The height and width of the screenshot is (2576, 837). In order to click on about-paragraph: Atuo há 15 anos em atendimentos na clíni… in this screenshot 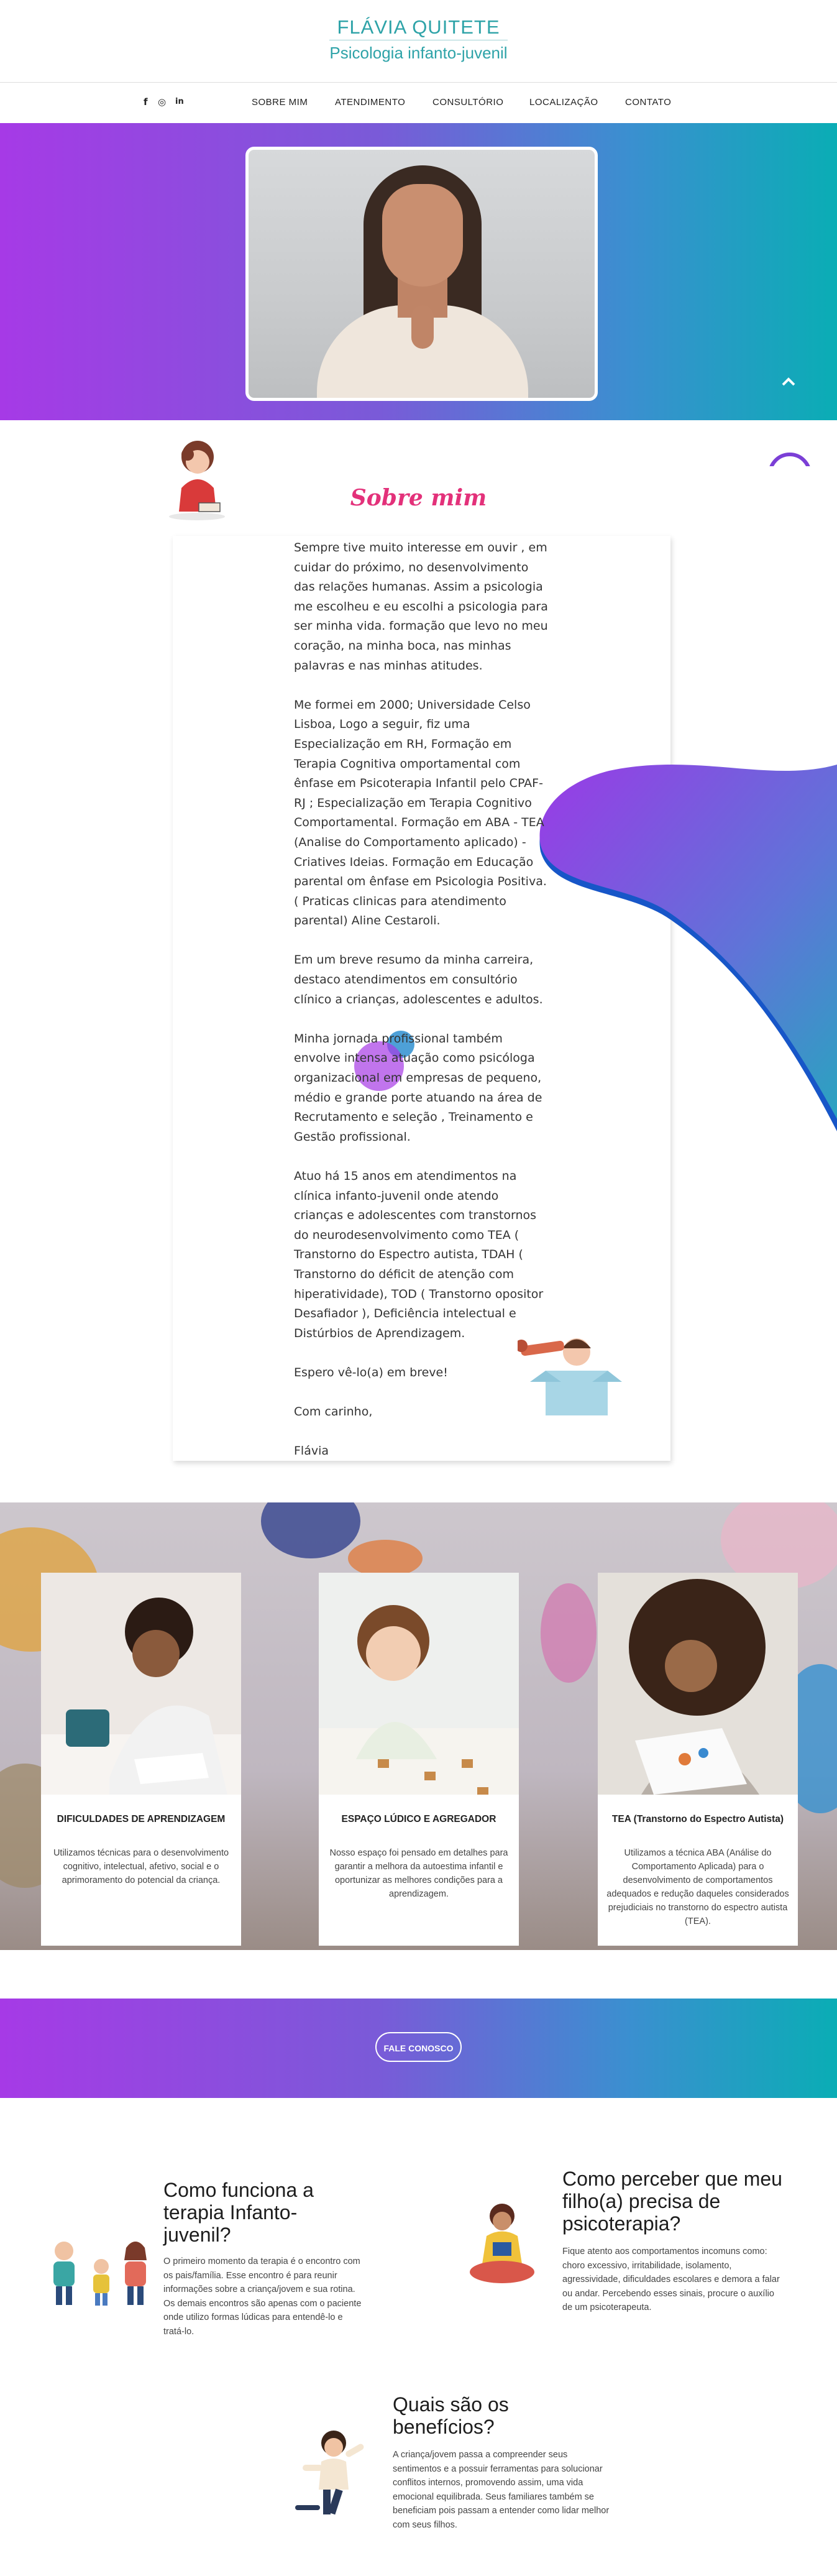, I will do `click(419, 1254)`.